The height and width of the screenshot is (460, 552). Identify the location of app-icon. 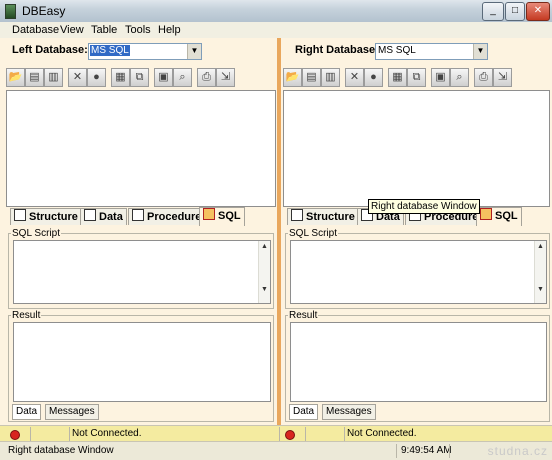
(10, 11).